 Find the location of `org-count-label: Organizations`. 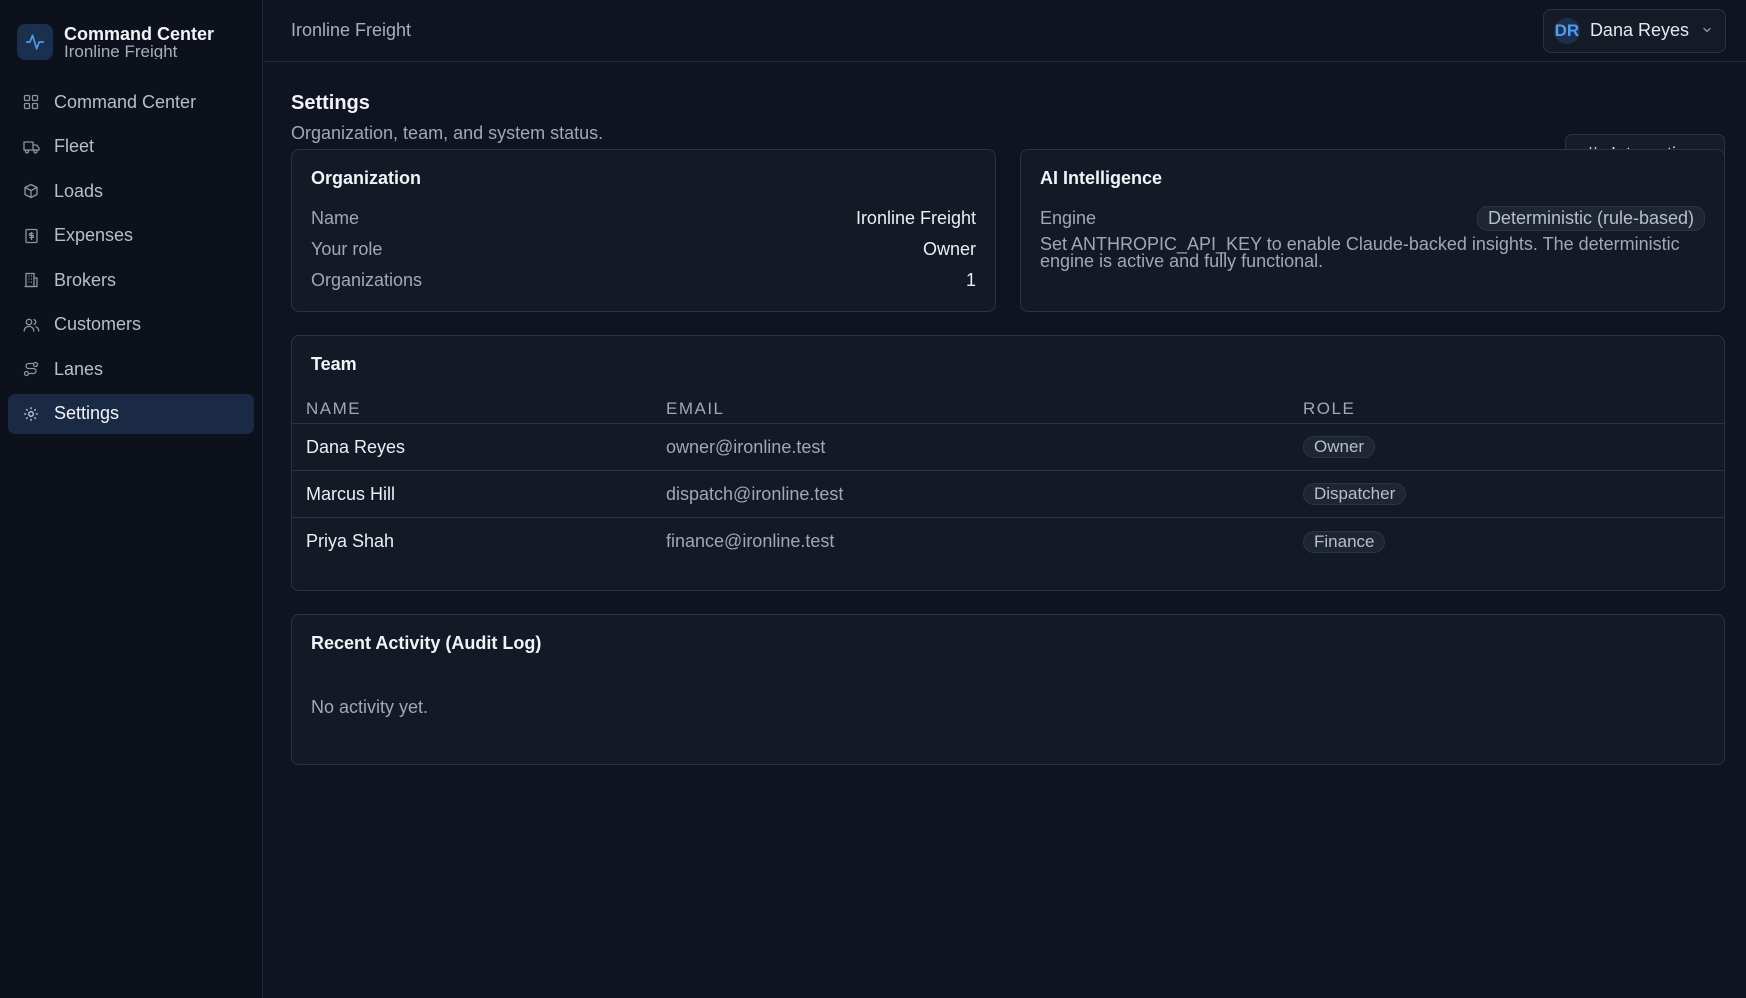

org-count-label: Organizations is located at coordinates (367, 280).